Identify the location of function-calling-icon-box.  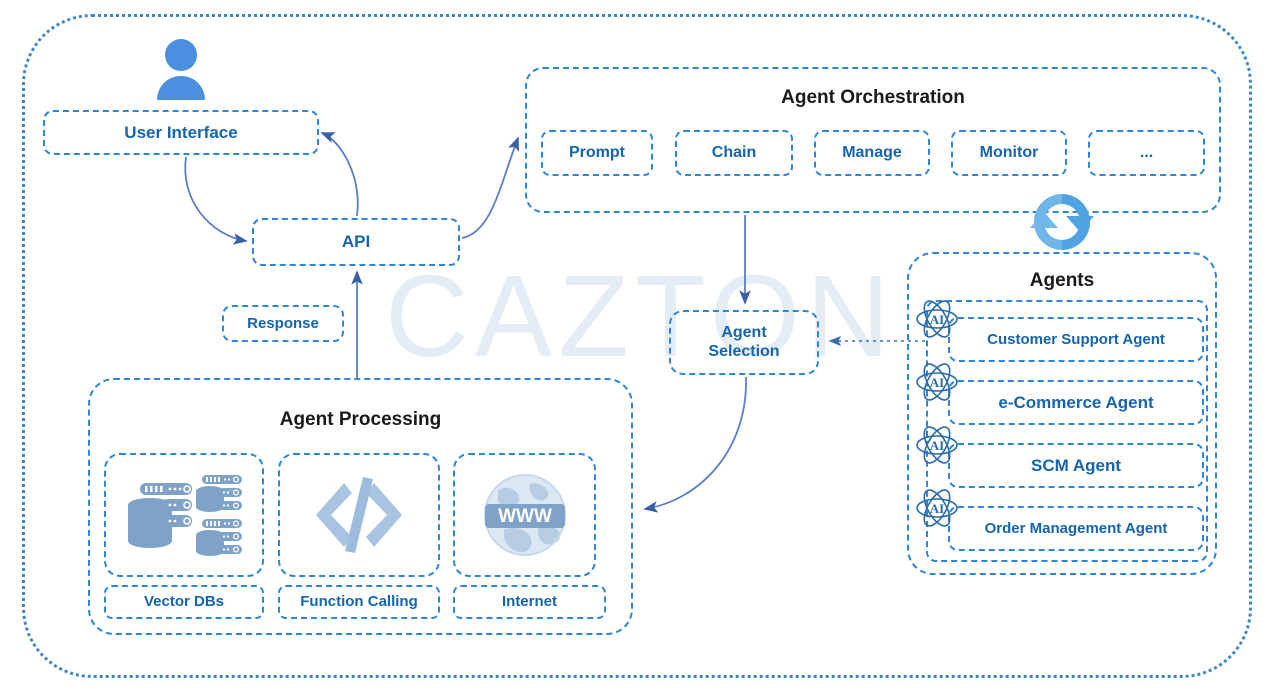
(359, 515).